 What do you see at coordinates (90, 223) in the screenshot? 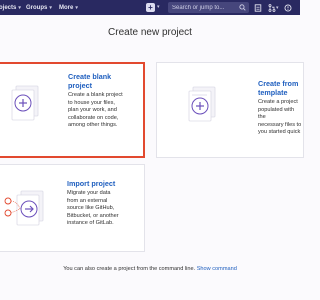
I see `card-description-line: instance of GitLab.` at bounding box center [90, 223].